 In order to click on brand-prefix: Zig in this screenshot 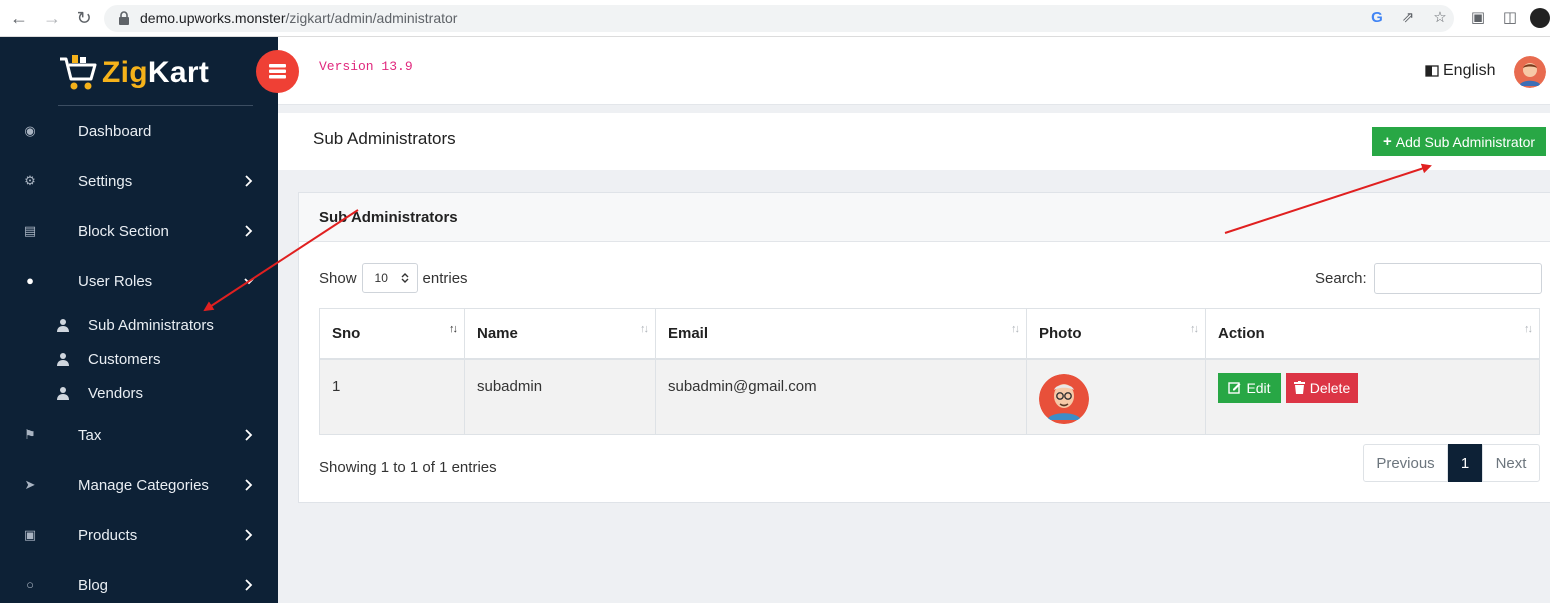, I will do `click(125, 72)`.